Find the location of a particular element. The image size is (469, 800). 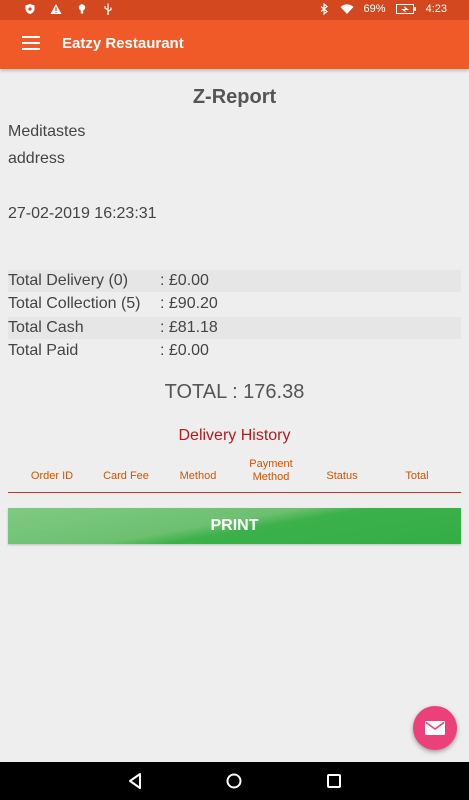

battery-percent: 69% is located at coordinates (374, 9).